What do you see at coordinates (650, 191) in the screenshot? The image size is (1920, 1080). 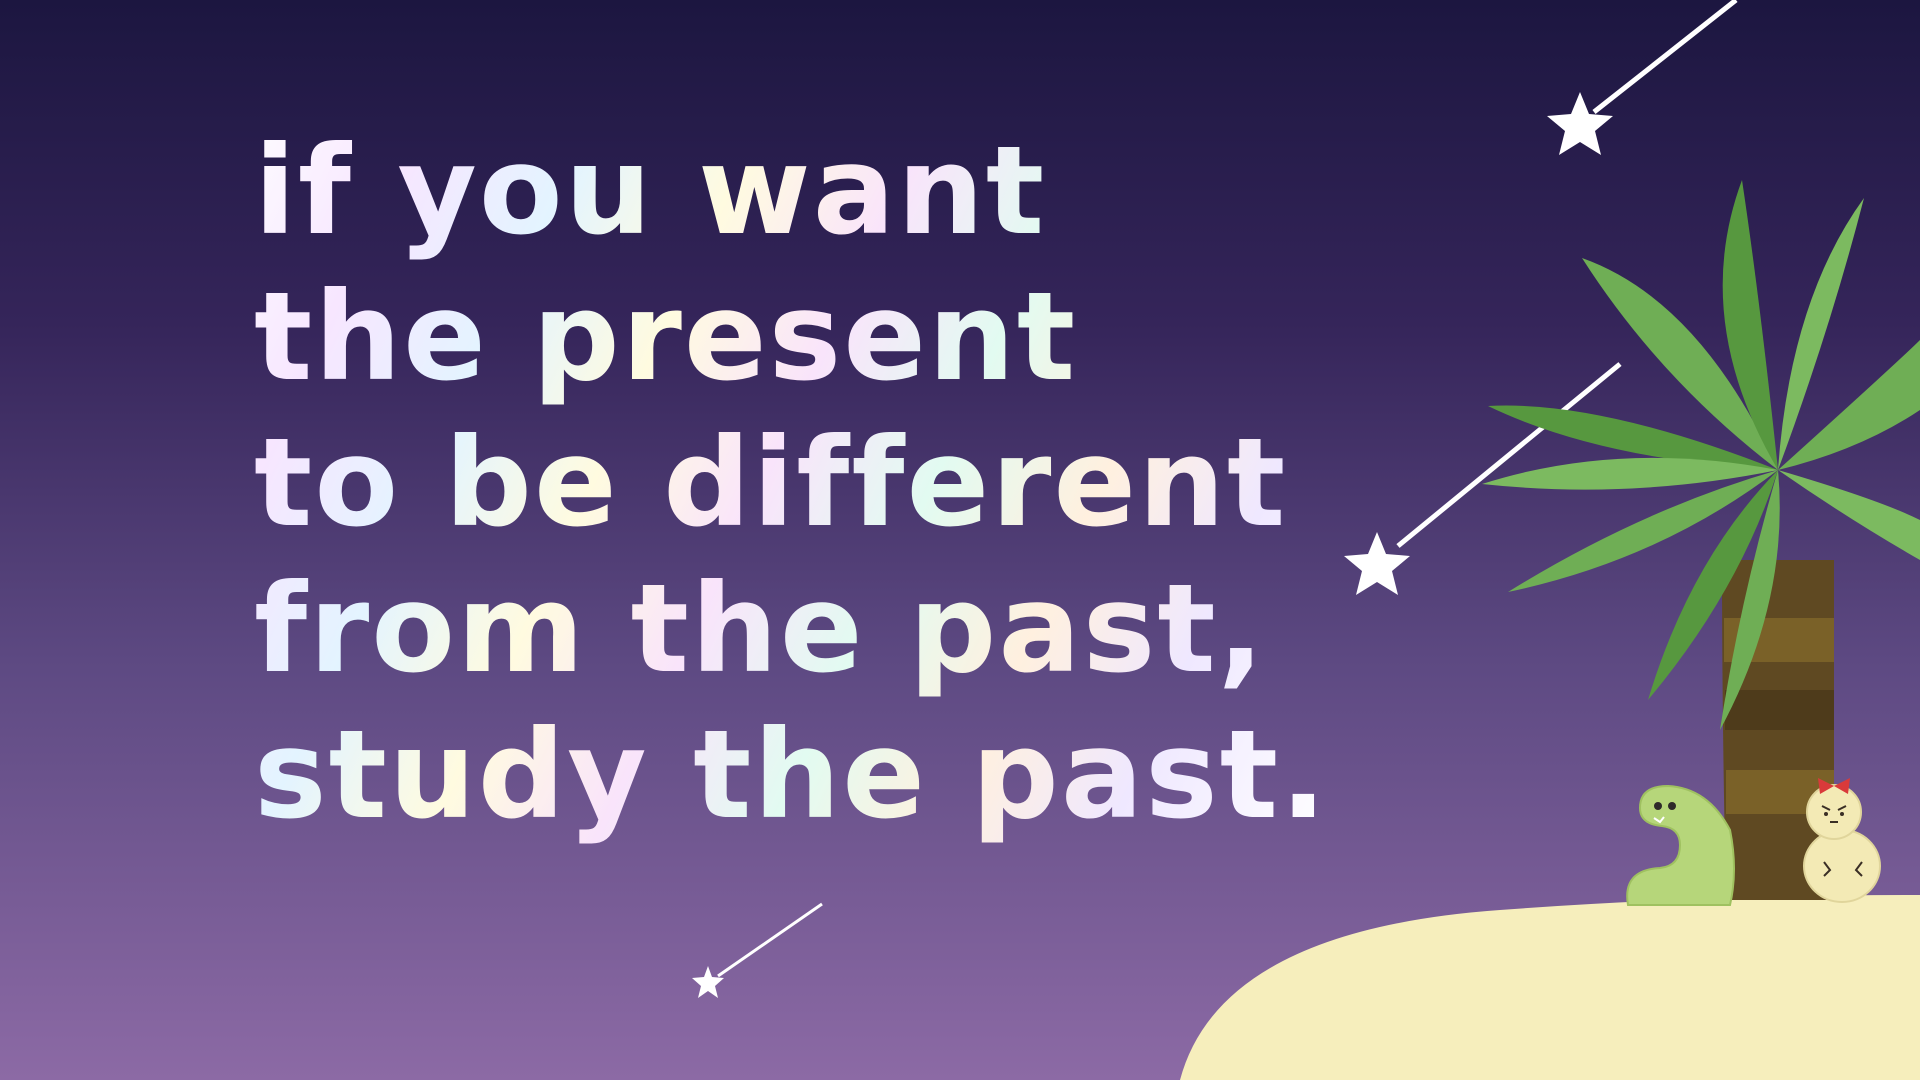 I see `quote-line: if you want` at bounding box center [650, 191].